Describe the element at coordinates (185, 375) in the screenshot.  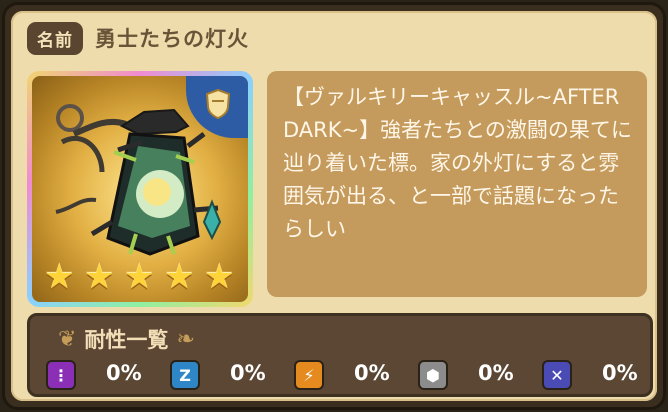
I see `sleep-icon: Z` at that location.